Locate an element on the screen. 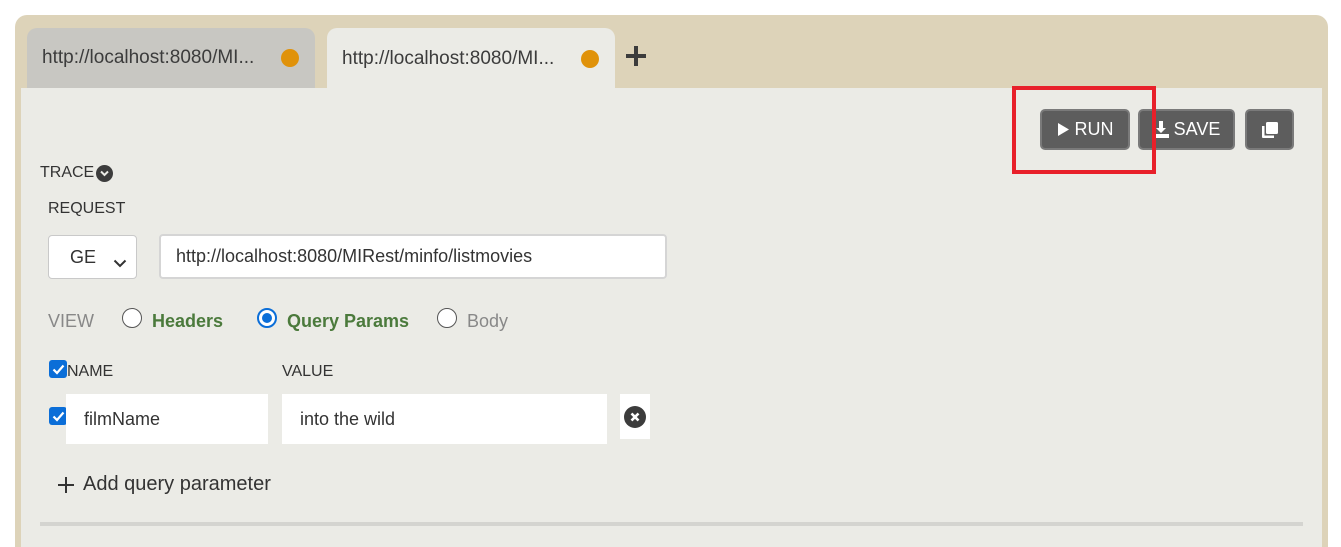 This screenshot has width=1341, height=547. remove-param-button is located at coordinates (635, 416).